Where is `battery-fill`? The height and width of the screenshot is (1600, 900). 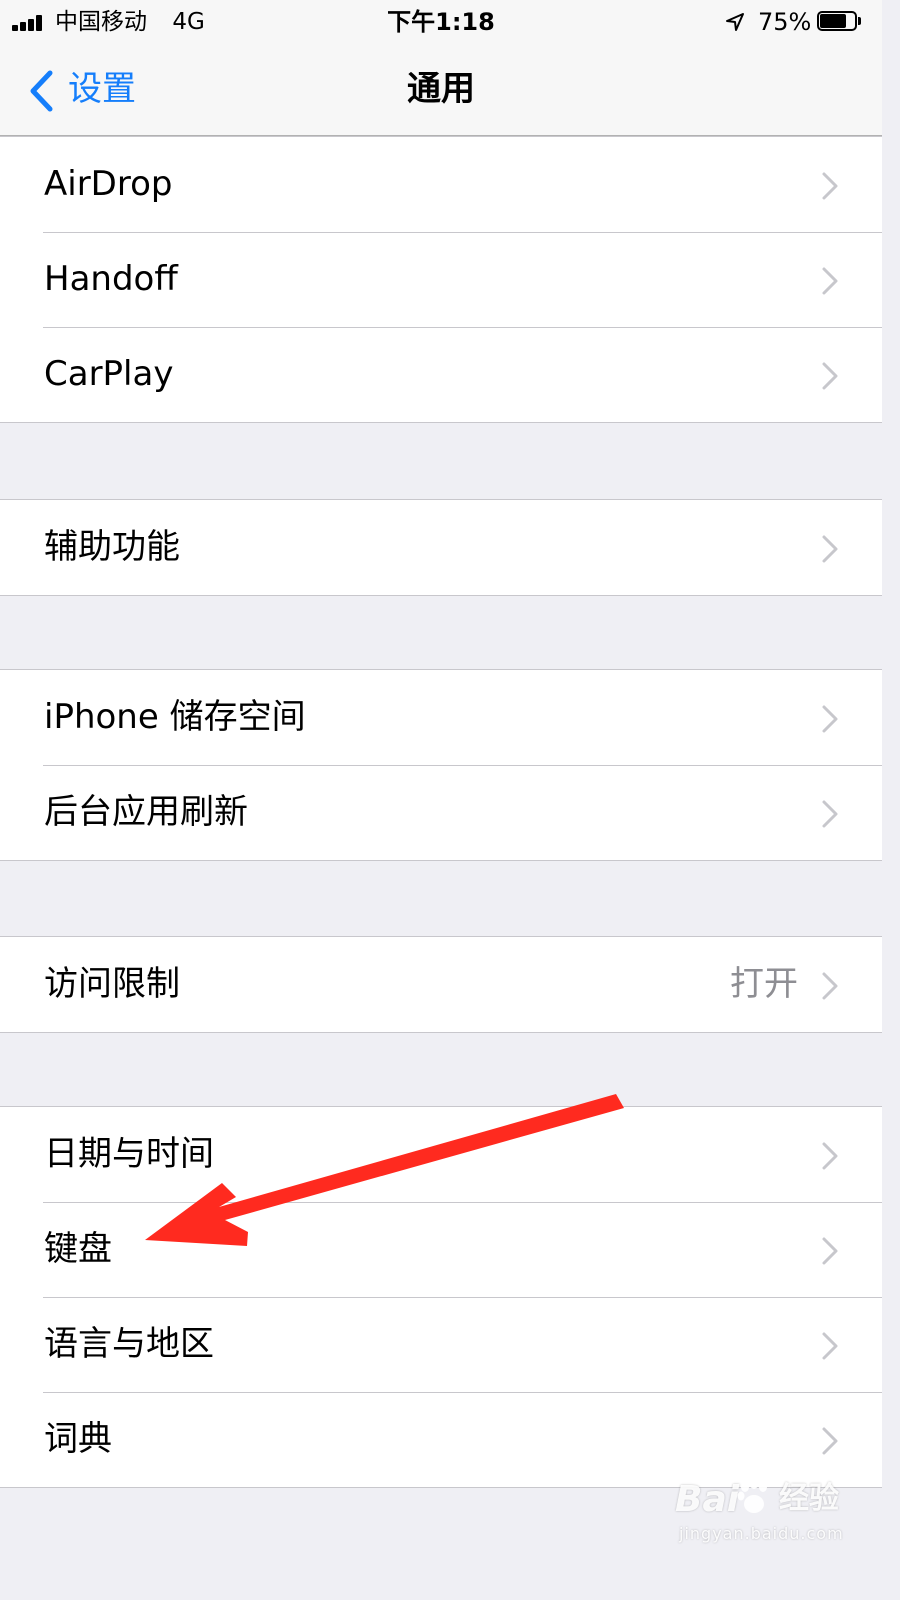
battery-fill is located at coordinates (833, 21).